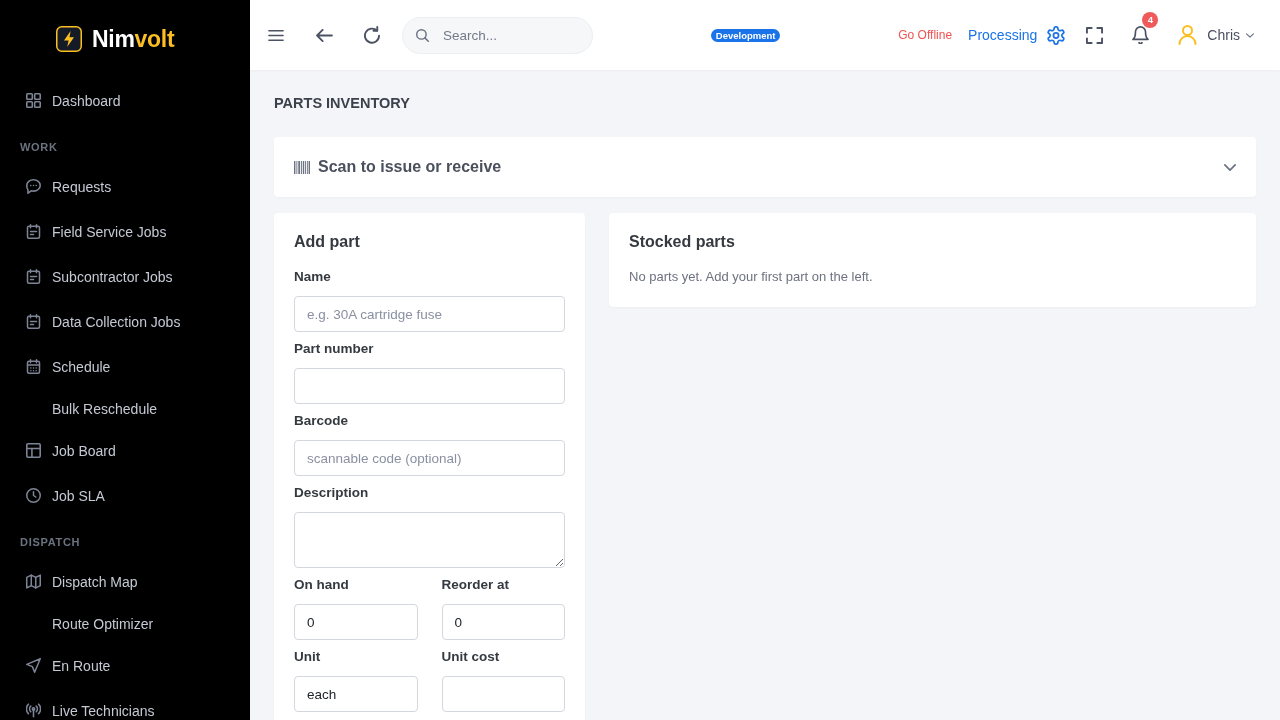 The image size is (1280, 720). What do you see at coordinates (125, 408) in the screenshot?
I see `nav-item: Bulk Reschedule` at bounding box center [125, 408].